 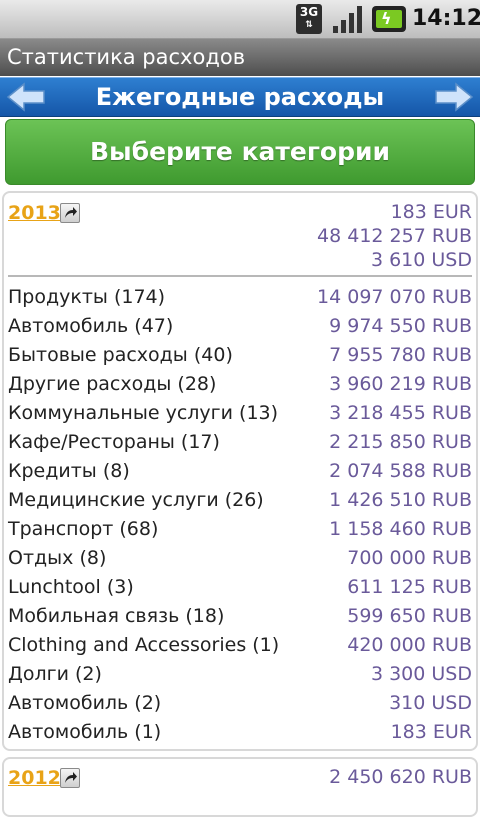 I want to click on category-name: Кредиты (8), so click(x=69, y=471).